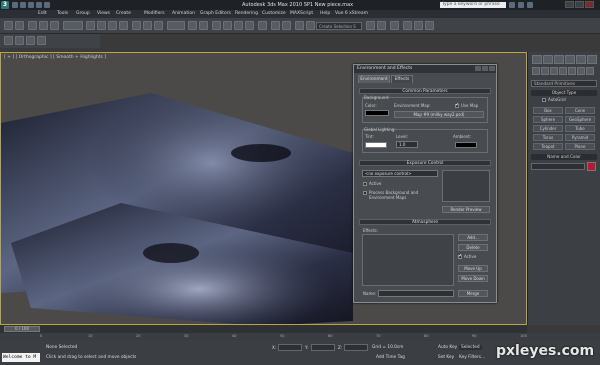  I want to click on set-key-button: Set Key, so click(446, 357).